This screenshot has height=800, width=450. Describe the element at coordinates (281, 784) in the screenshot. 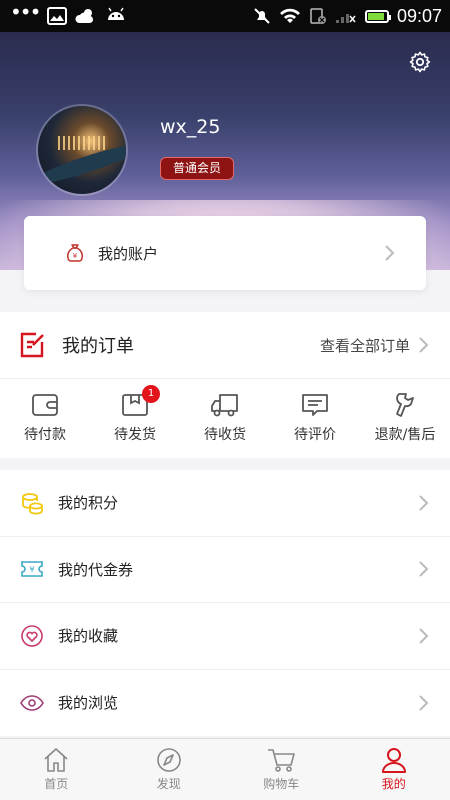

I see `tab-label: 购物车` at that location.